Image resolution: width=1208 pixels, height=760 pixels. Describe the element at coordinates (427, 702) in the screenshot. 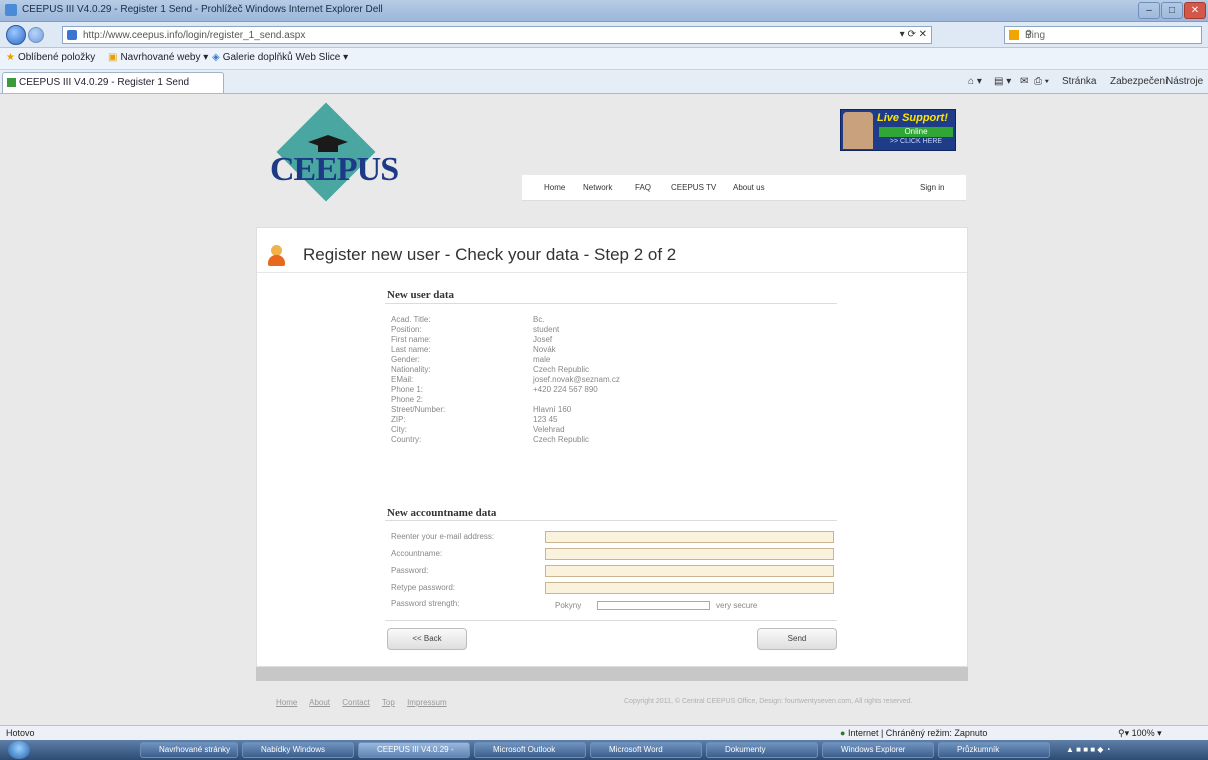

I see `footer-link-impressum: Impressum` at that location.